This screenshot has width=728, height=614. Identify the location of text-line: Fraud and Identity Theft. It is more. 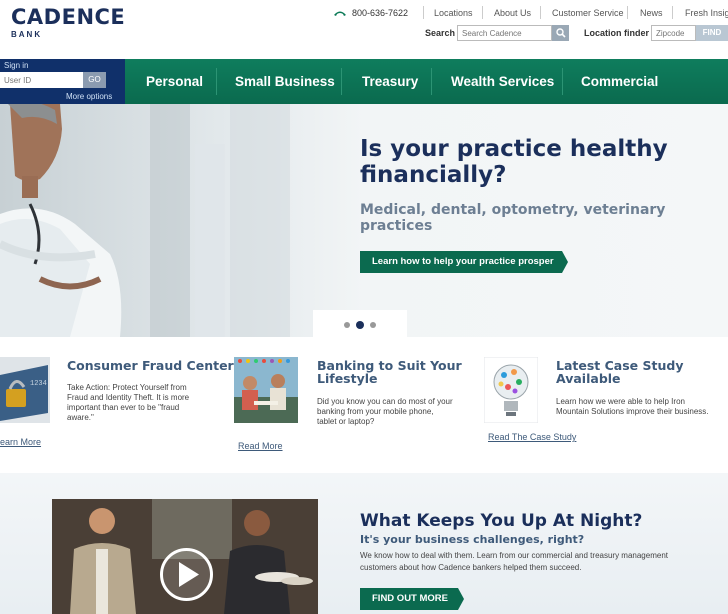
(128, 397).